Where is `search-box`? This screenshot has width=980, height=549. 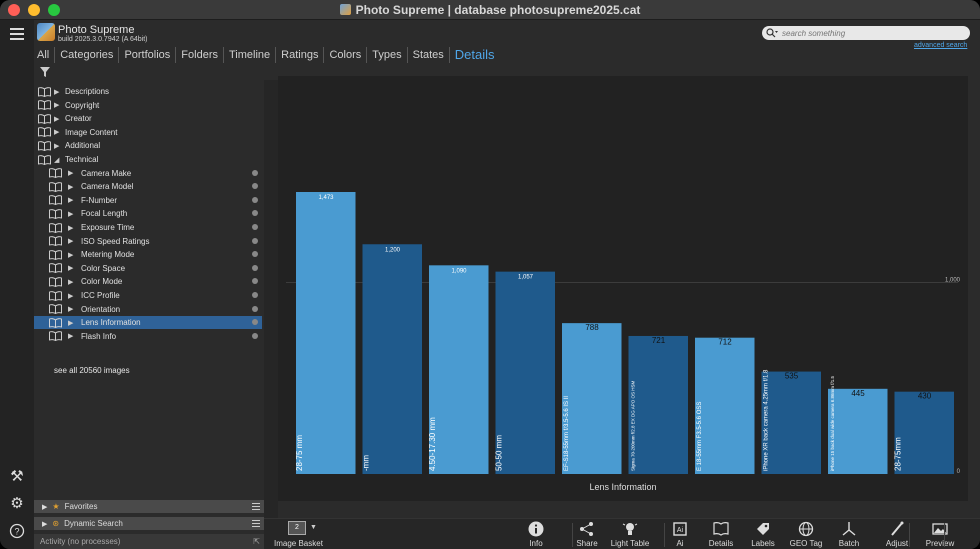 search-box is located at coordinates (866, 33).